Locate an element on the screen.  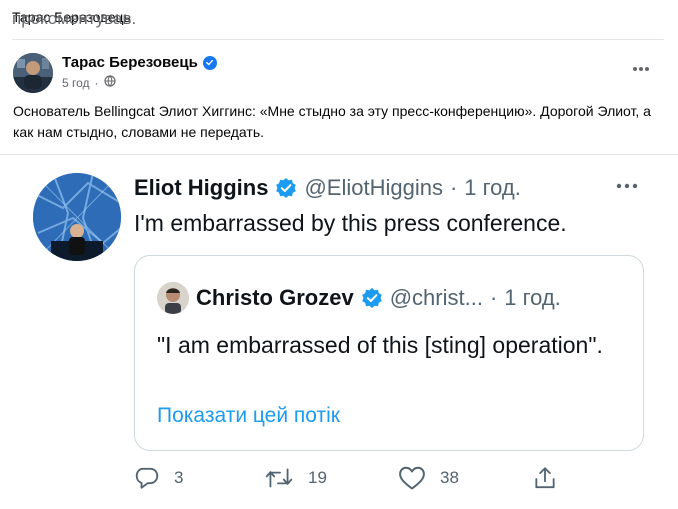
tweet-header: Eliot Higgins @EliotHiggins · 1 год. is located at coordinates (327, 188).